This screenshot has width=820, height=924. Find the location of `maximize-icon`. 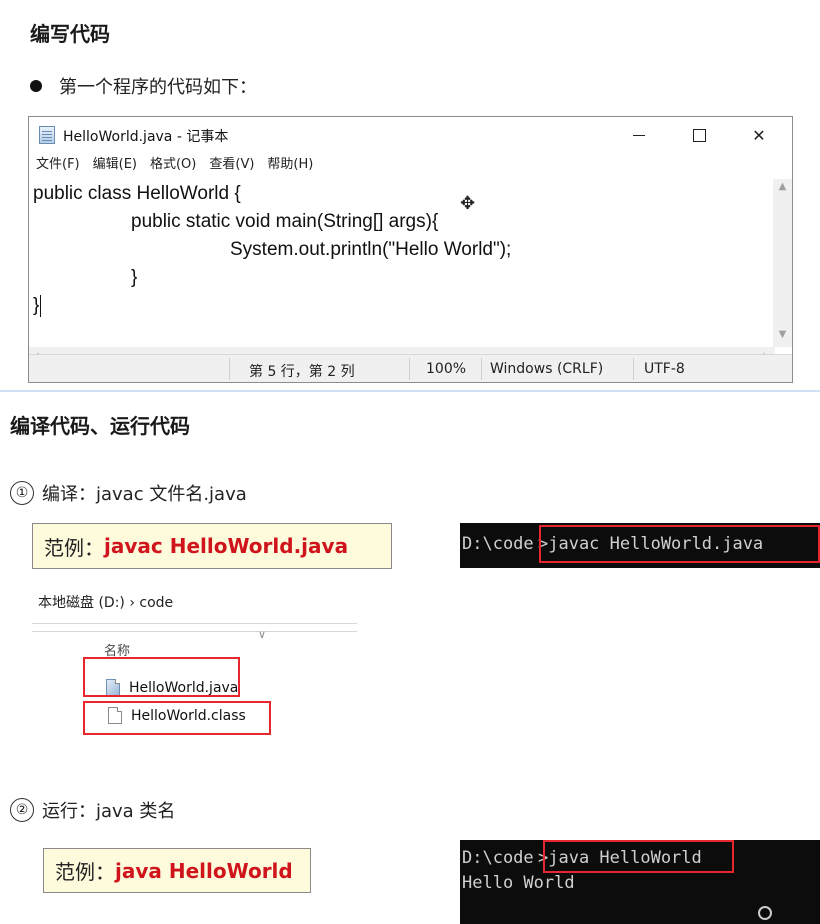

maximize-icon is located at coordinates (699, 135).